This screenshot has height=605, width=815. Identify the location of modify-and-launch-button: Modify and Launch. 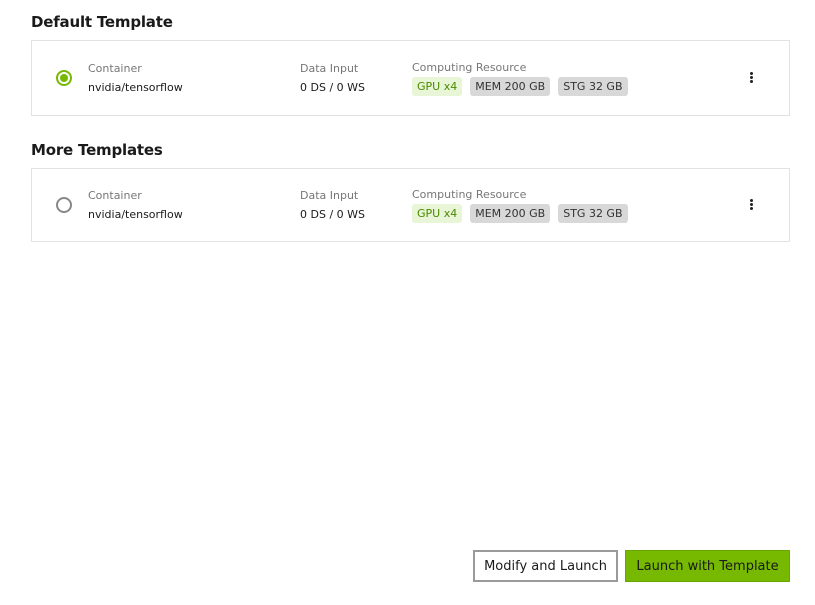
(545, 566).